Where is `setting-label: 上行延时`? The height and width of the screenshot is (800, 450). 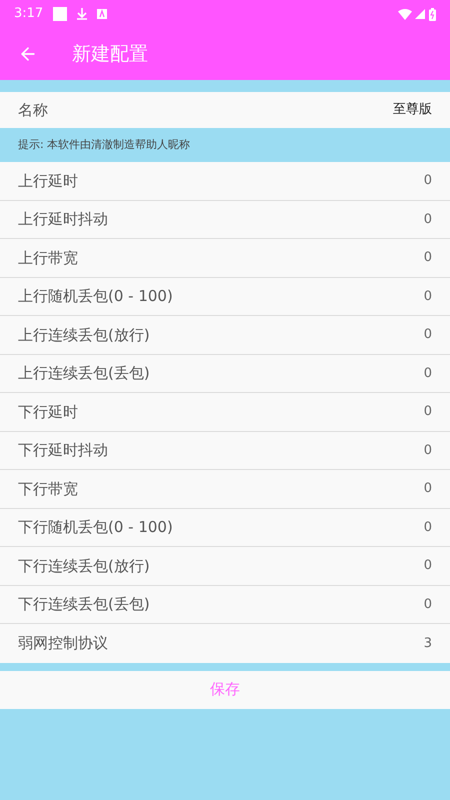
setting-label: 上行延时 is located at coordinates (48, 181).